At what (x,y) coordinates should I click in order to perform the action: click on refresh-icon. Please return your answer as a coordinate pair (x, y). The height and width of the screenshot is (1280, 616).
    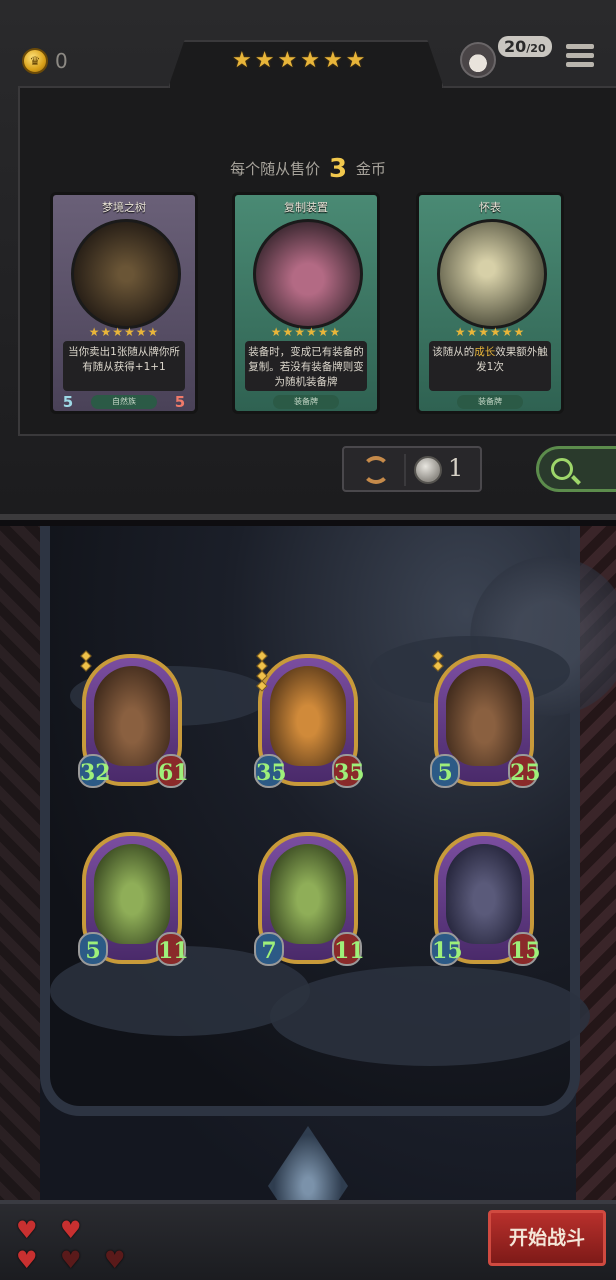
    Looking at the image, I should click on (376, 470).